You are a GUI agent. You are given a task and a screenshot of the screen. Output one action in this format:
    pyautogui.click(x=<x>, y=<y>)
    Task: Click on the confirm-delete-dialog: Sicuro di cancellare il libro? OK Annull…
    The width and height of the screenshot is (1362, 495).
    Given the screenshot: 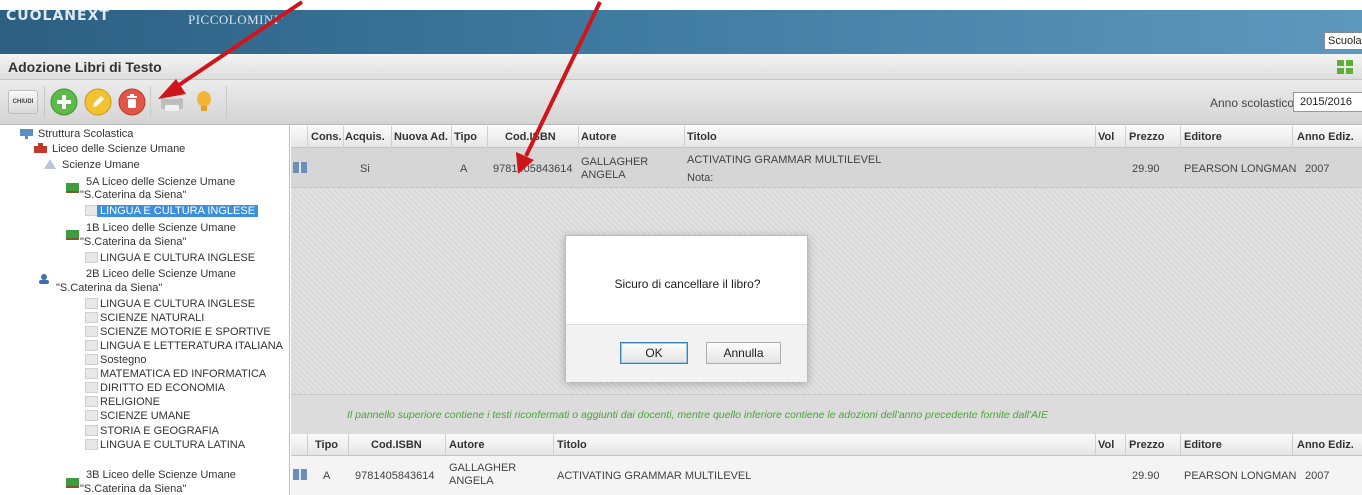 What is the action you would take?
    pyautogui.click(x=686, y=308)
    